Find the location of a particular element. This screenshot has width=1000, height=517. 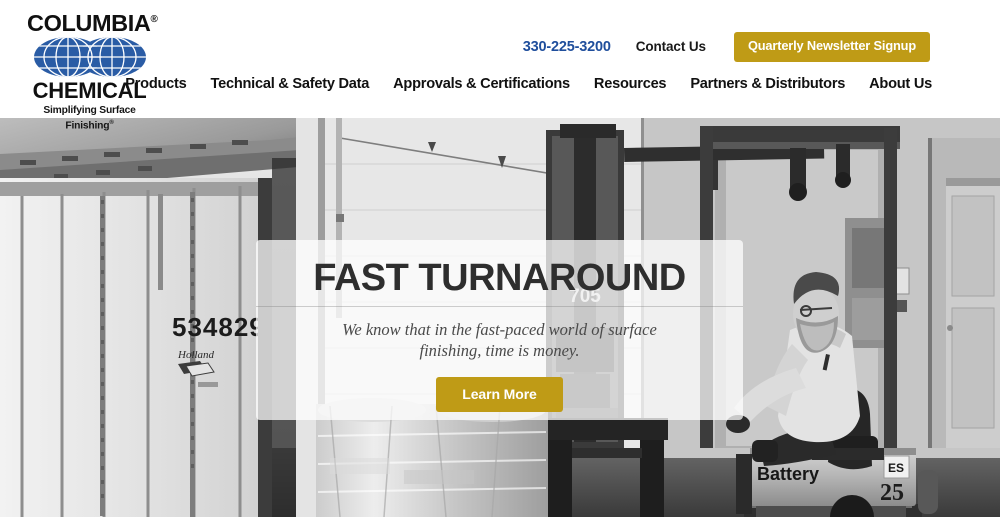

nav-item-products: Products is located at coordinates (156, 84).